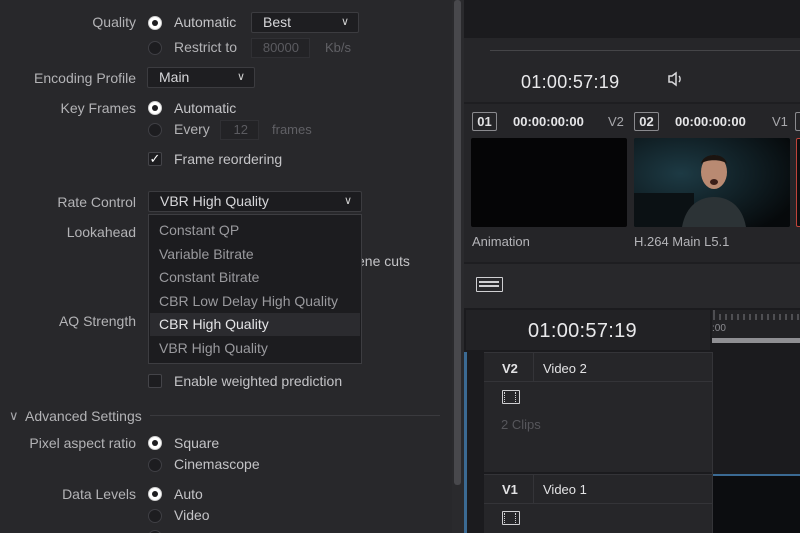 The height and width of the screenshot is (533, 800). What do you see at coordinates (199, 230) in the screenshot?
I see `dropdown-item: Constant QP` at bounding box center [199, 230].